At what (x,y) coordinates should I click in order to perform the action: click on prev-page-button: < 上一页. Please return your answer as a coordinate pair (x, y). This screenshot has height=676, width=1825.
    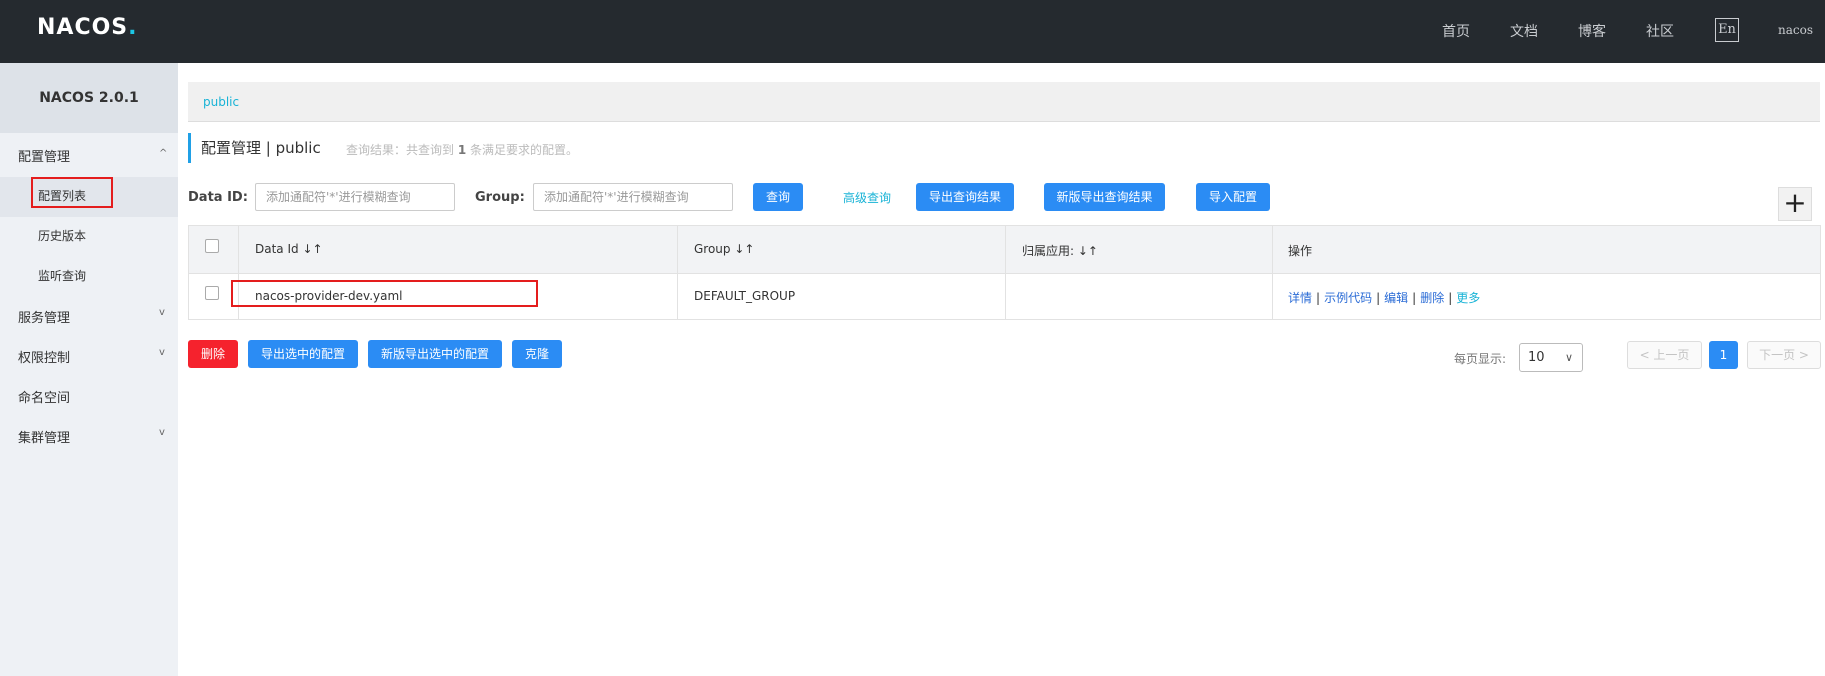
    Looking at the image, I should click on (1664, 355).